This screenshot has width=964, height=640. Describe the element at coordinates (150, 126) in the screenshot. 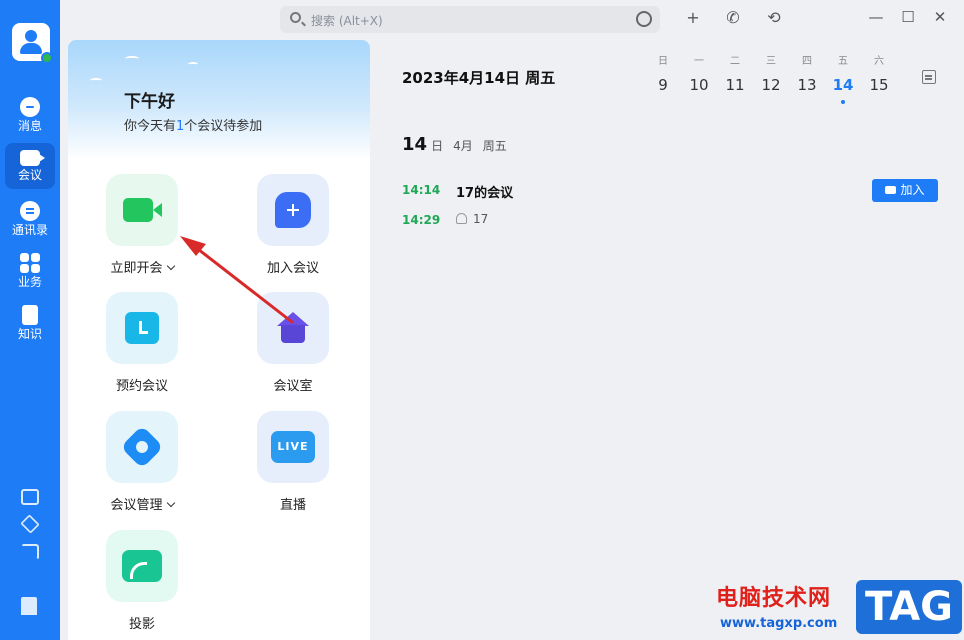

I see `greeting-sub-pre: 你今天有` at that location.